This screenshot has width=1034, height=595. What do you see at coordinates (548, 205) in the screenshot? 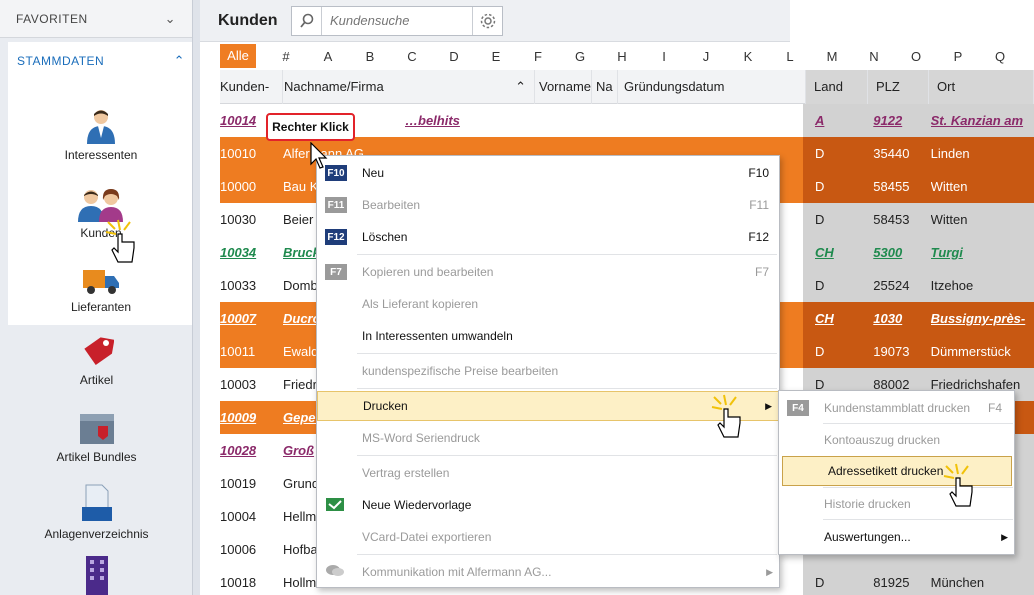
I see `menu-item-bearbeiten: F11 Bearbeiten F11` at bounding box center [548, 205].